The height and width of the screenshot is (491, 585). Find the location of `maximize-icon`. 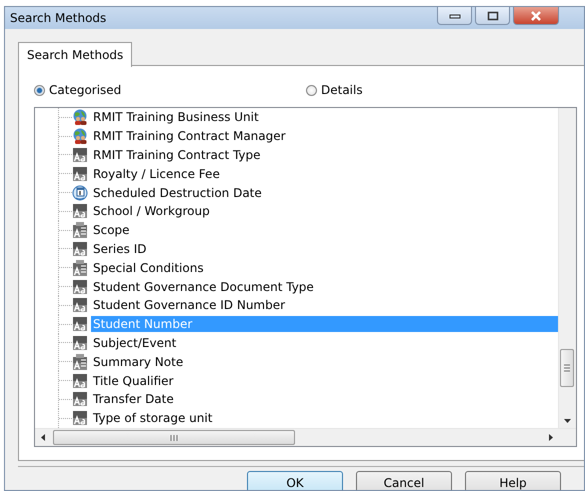

maximize-icon is located at coordinates (492, 15).